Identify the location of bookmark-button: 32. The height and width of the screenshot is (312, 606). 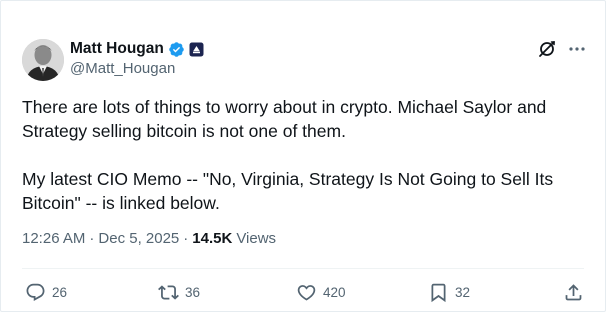
(449, 292).